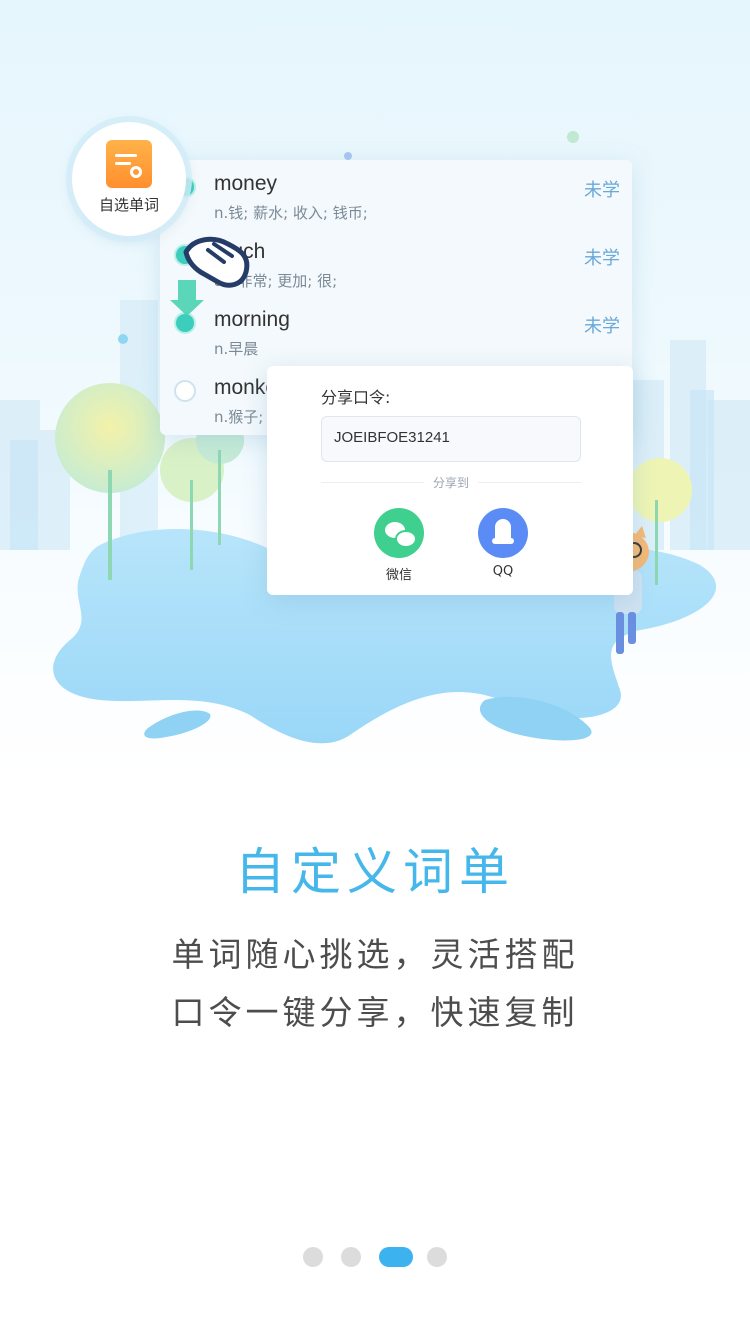 This screenshot has width=750, height=1334. I want to click on custom-word-badge: 自选单词, so click(129, 179).